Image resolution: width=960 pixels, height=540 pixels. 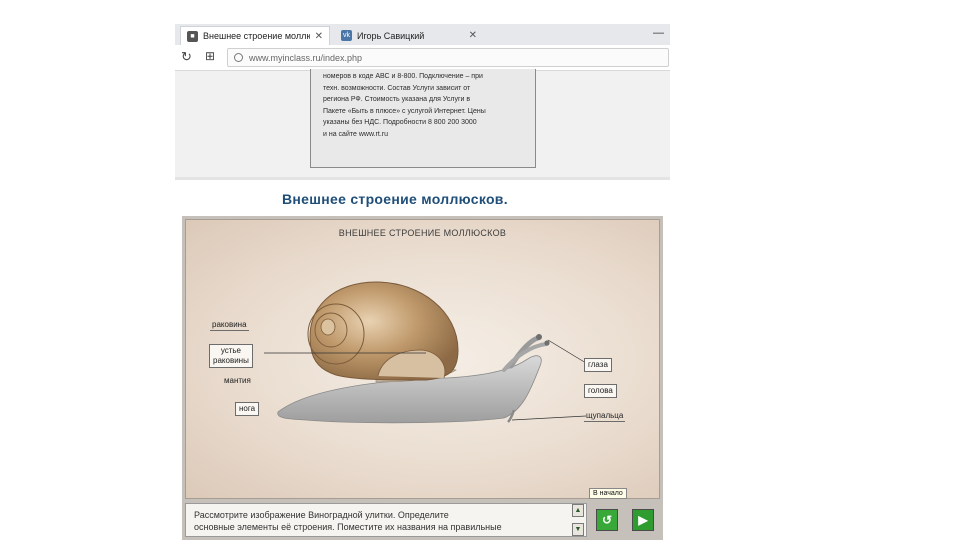 What do you see at coordinates (231, 350) in the screenshot?
I see `label-text: устье` at bounding box center [231, 350].